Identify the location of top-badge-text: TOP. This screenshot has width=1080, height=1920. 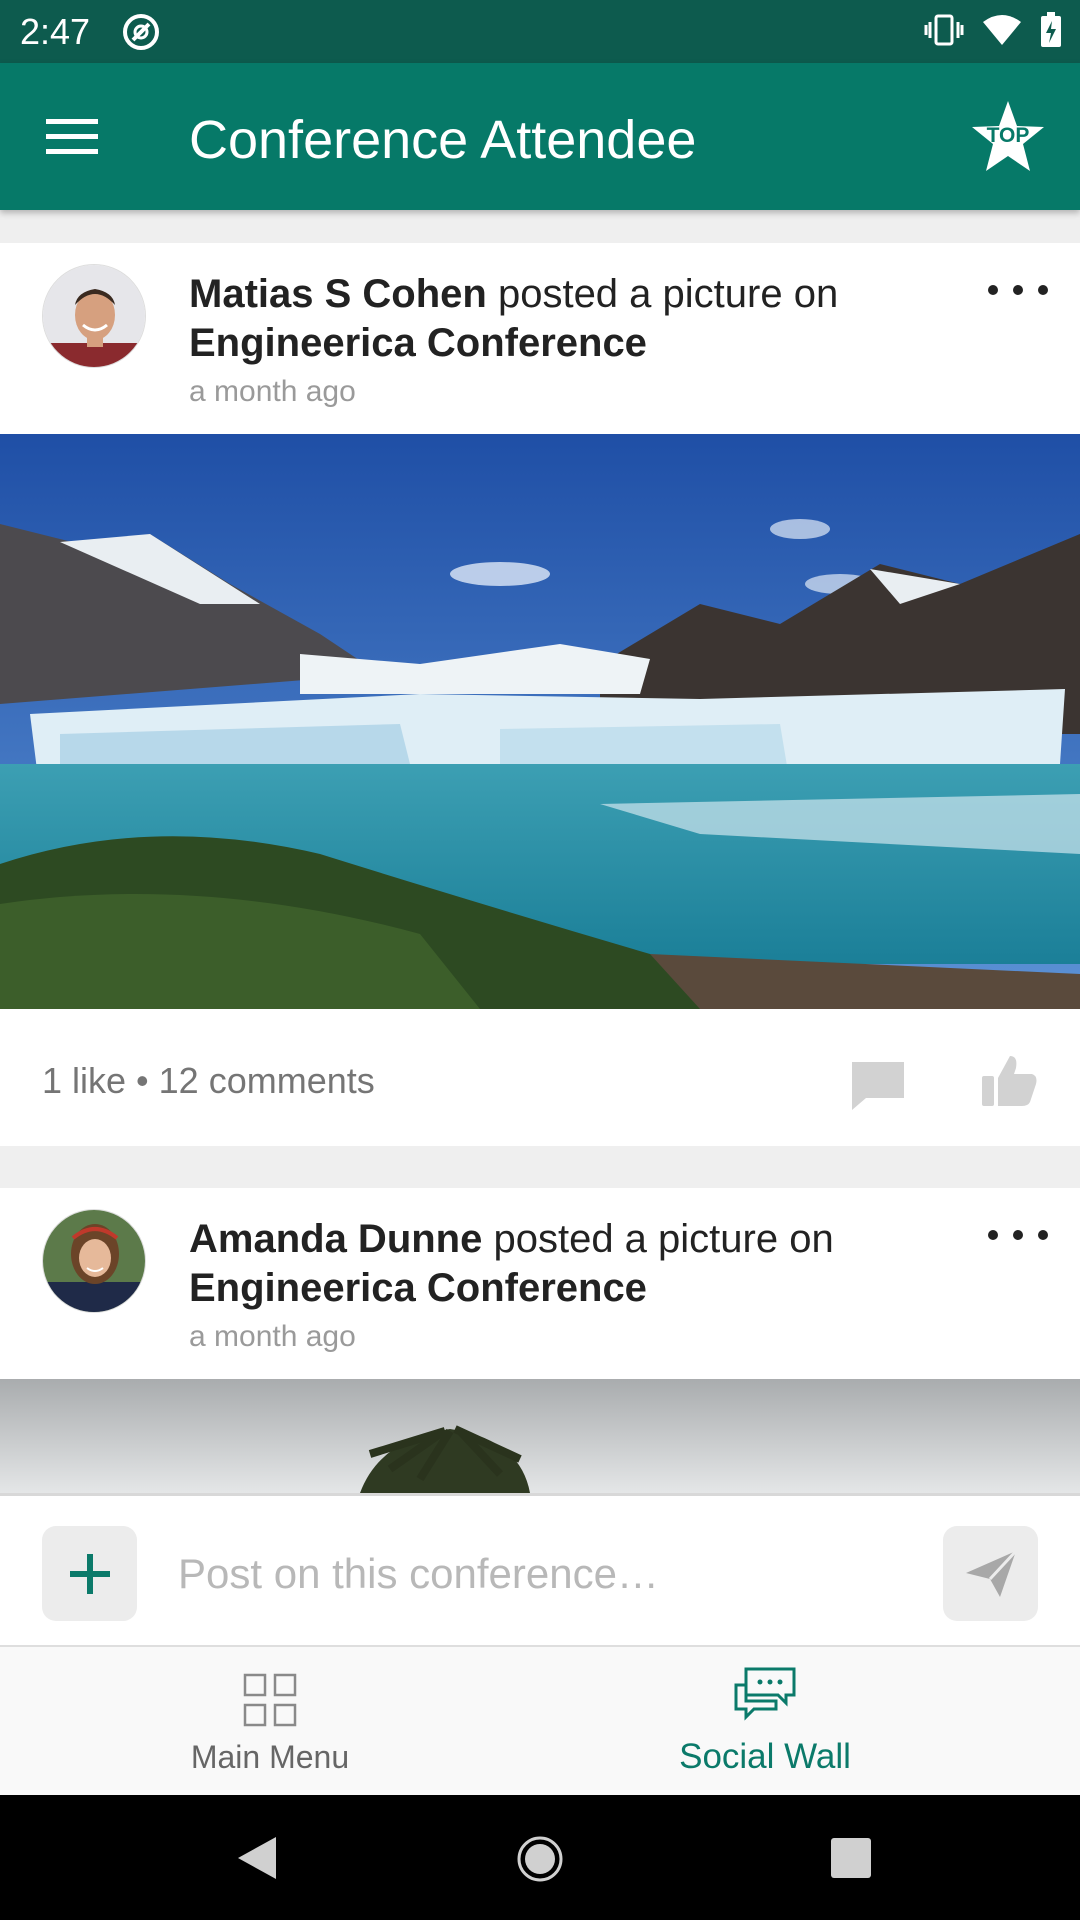
(1008, 135).